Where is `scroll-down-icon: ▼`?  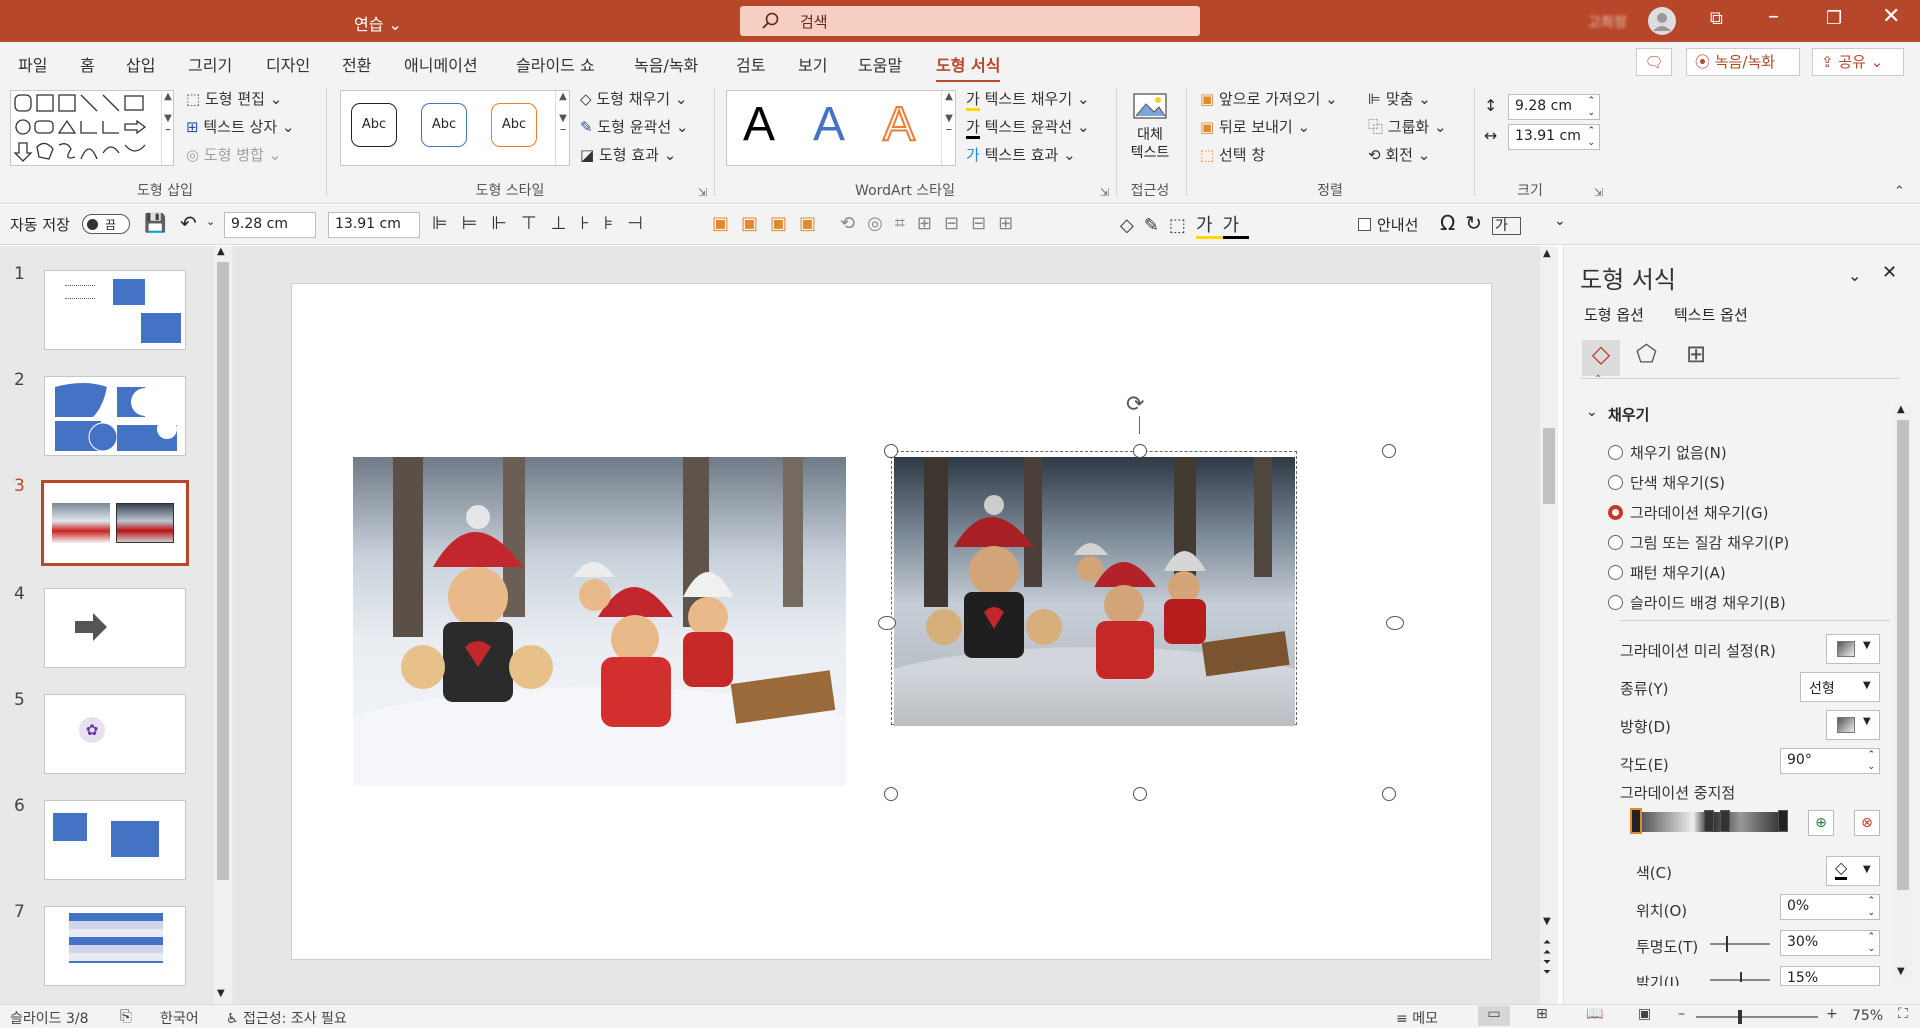
scroll-down-icon: ▼ is located at coordinates (221, 993).